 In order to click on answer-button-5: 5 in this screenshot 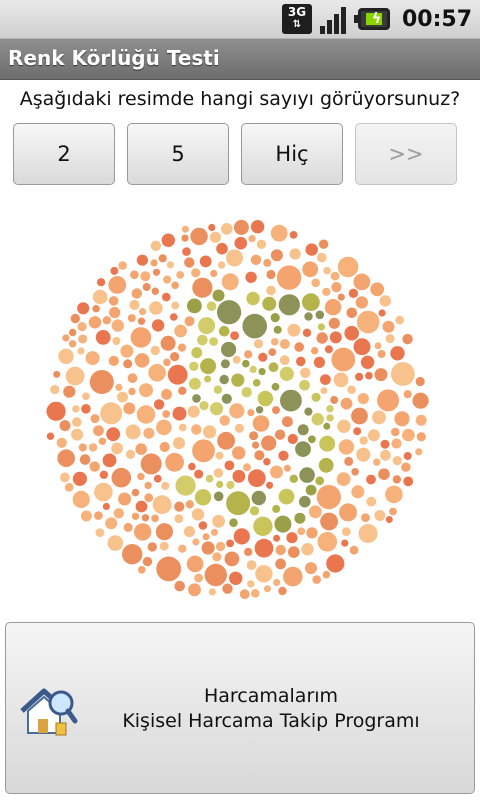, I will do `click(178, 154)`.